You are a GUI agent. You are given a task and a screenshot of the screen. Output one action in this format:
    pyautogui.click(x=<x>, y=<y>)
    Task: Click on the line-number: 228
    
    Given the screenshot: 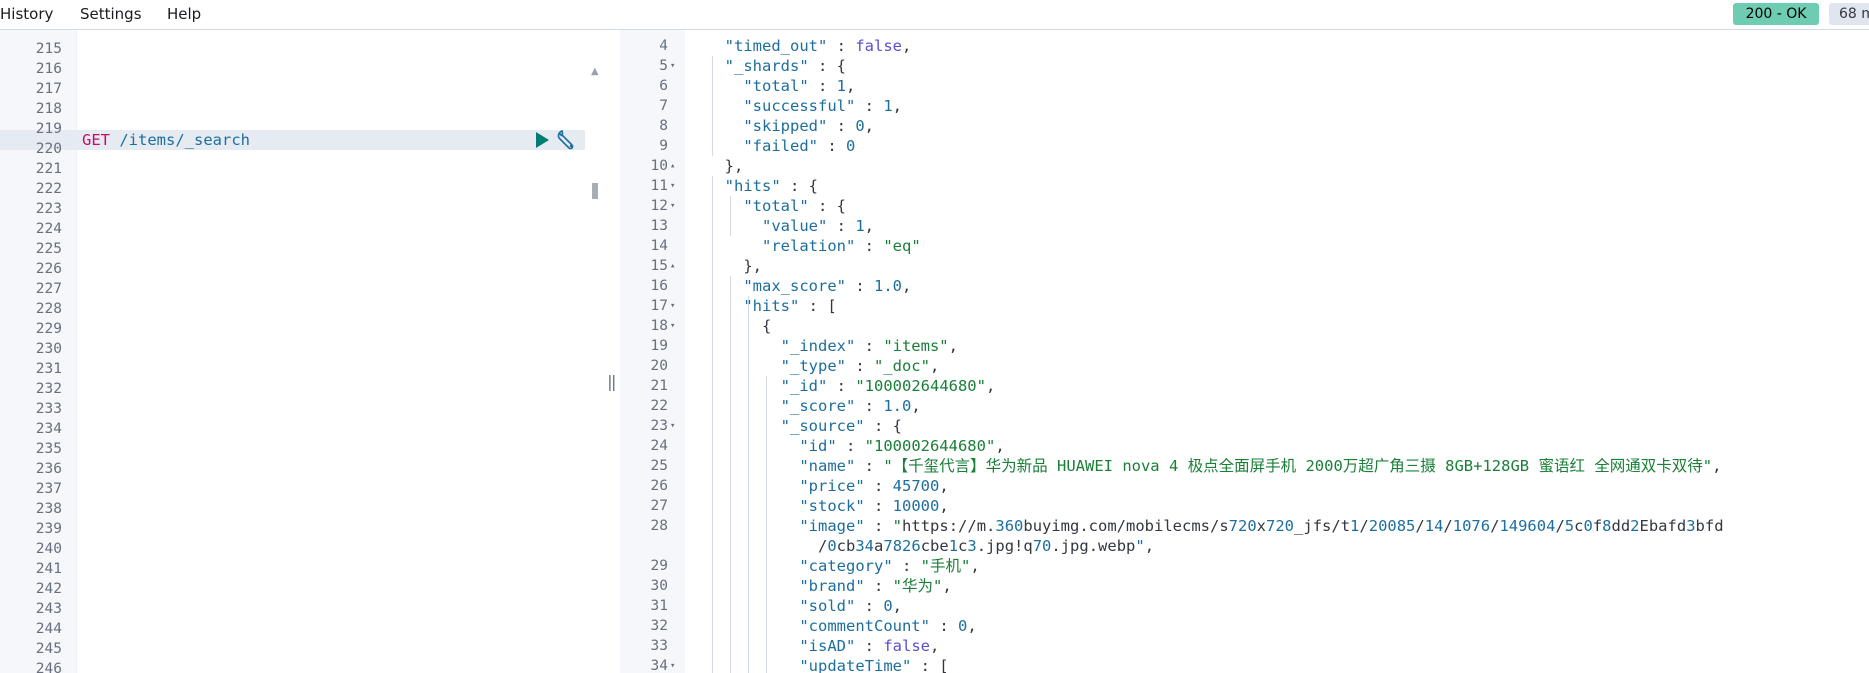 What is the action you would take?
    pyautogui.click(x=48, y=309)
    